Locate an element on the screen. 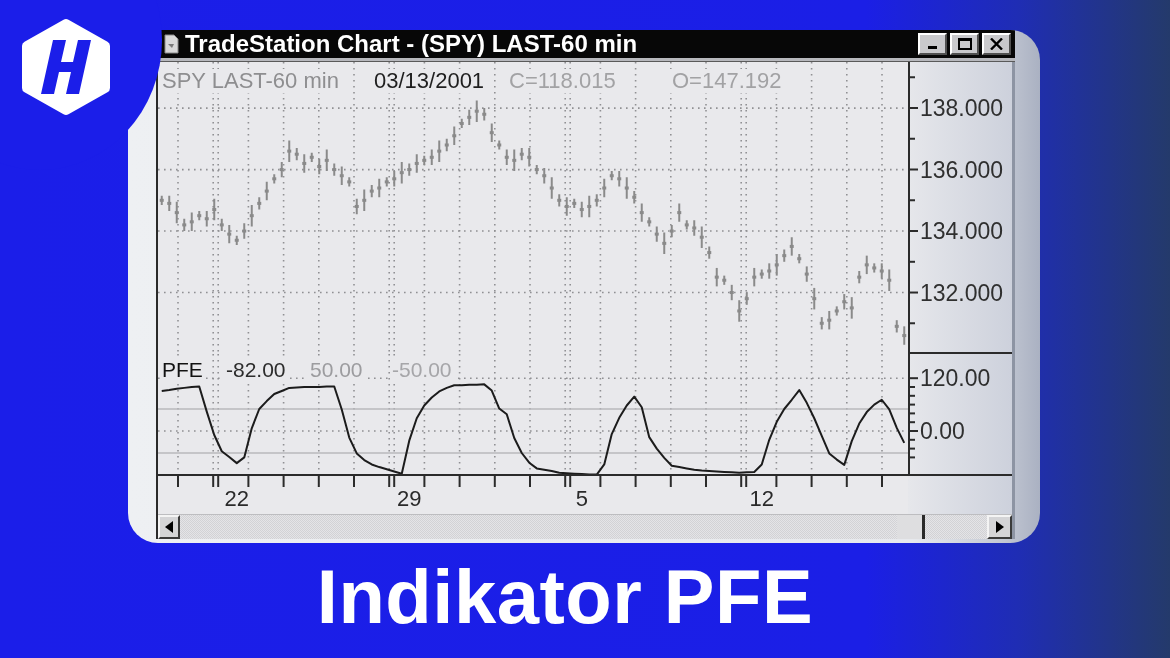 The width and height of the screenshot is (1170, 658). maximize-icon is located at coordinates (964, 44).